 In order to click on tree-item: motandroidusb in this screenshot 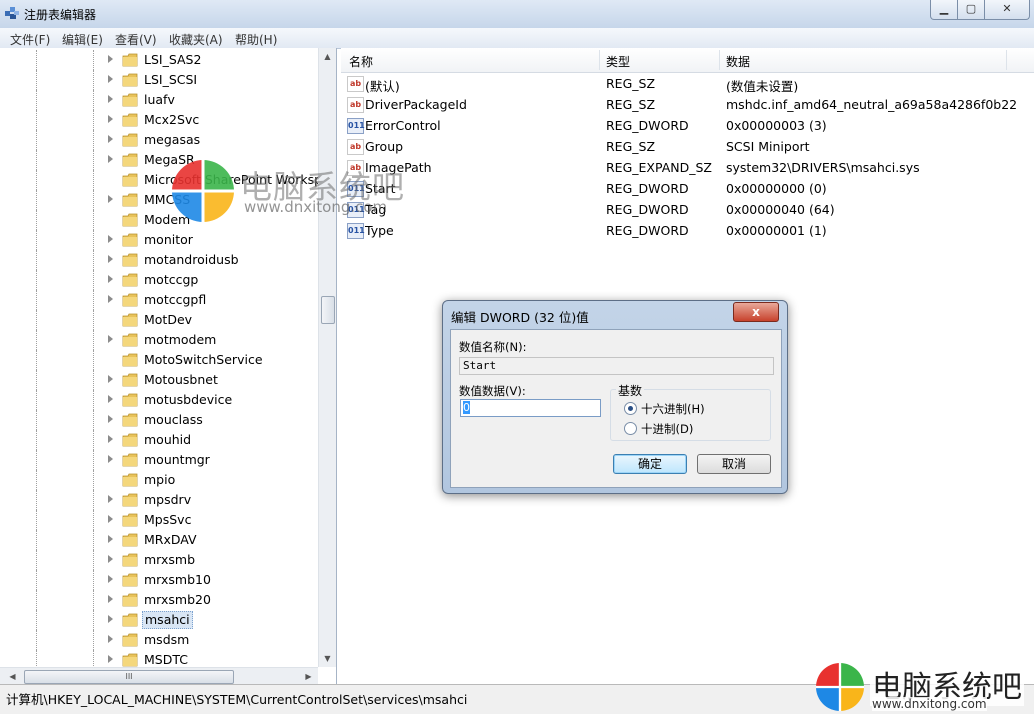, I will do `click(160, 260)`.